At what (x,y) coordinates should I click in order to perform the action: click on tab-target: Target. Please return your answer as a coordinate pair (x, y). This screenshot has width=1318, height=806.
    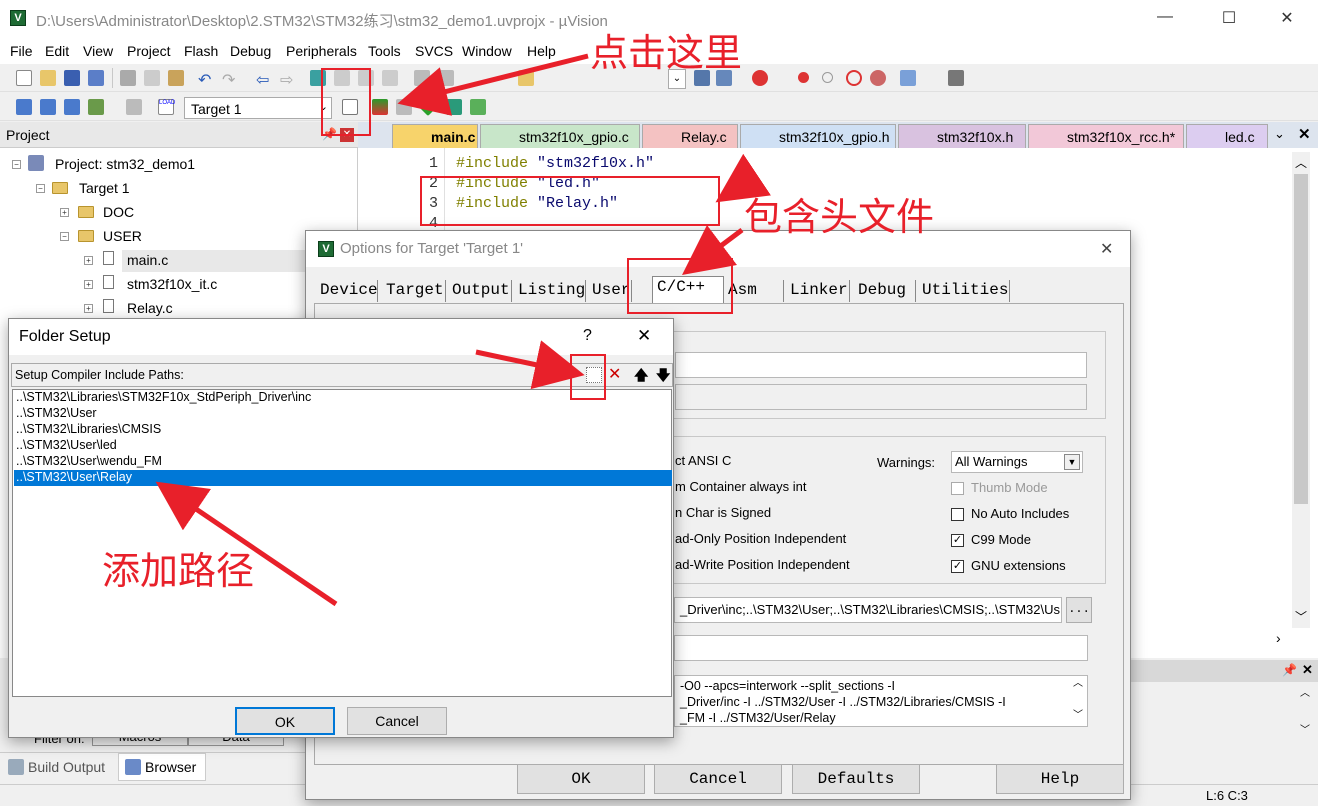
    Looking at the image, I should click on (414, 291).